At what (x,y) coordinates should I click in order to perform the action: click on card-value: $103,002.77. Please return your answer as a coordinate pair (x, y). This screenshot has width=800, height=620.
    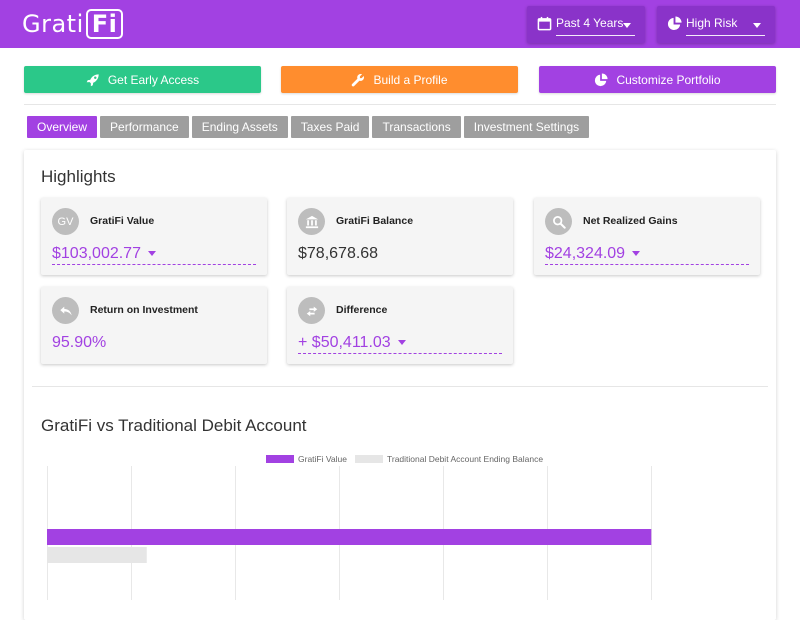
    Looking at the image, I should click on (96, 253).